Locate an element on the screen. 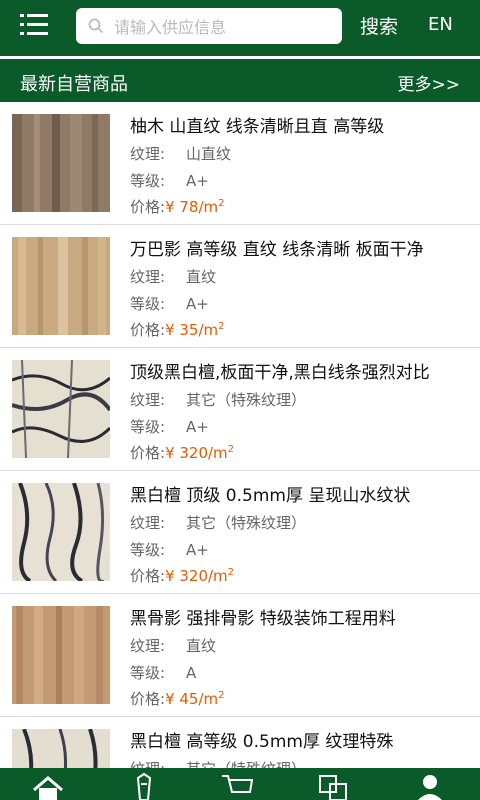 The width and height of the screenshot is (480, 800). price-value: ¥ 78/m2 is located at coordinates (195, 207).